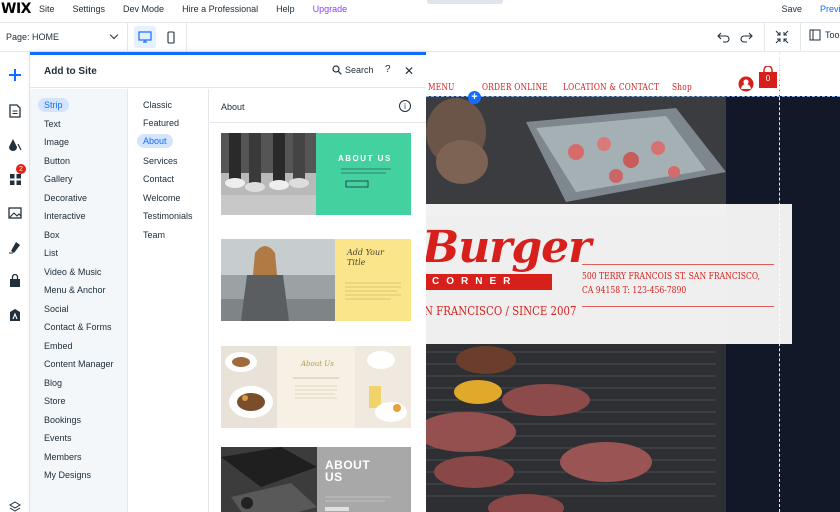 This screenshot has height=512, width=840. I want to click on about-preset-thumbnail-1: ABOUT US, so click(316, 174).